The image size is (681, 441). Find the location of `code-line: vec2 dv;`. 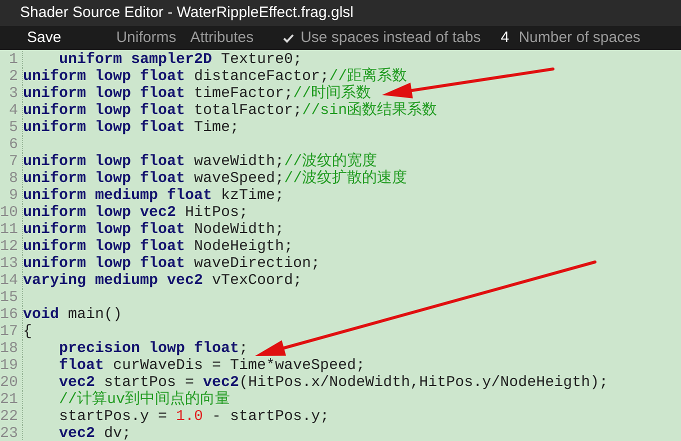

code-line: vec2 dv; is located at coordinates (95, 433).